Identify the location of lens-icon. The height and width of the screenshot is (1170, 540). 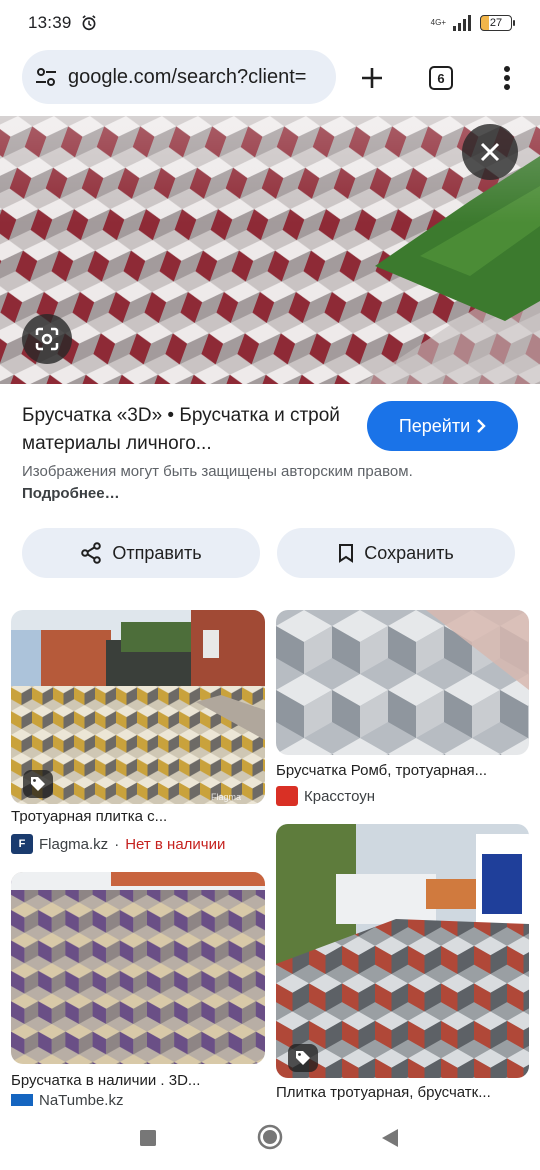
(47, 339).